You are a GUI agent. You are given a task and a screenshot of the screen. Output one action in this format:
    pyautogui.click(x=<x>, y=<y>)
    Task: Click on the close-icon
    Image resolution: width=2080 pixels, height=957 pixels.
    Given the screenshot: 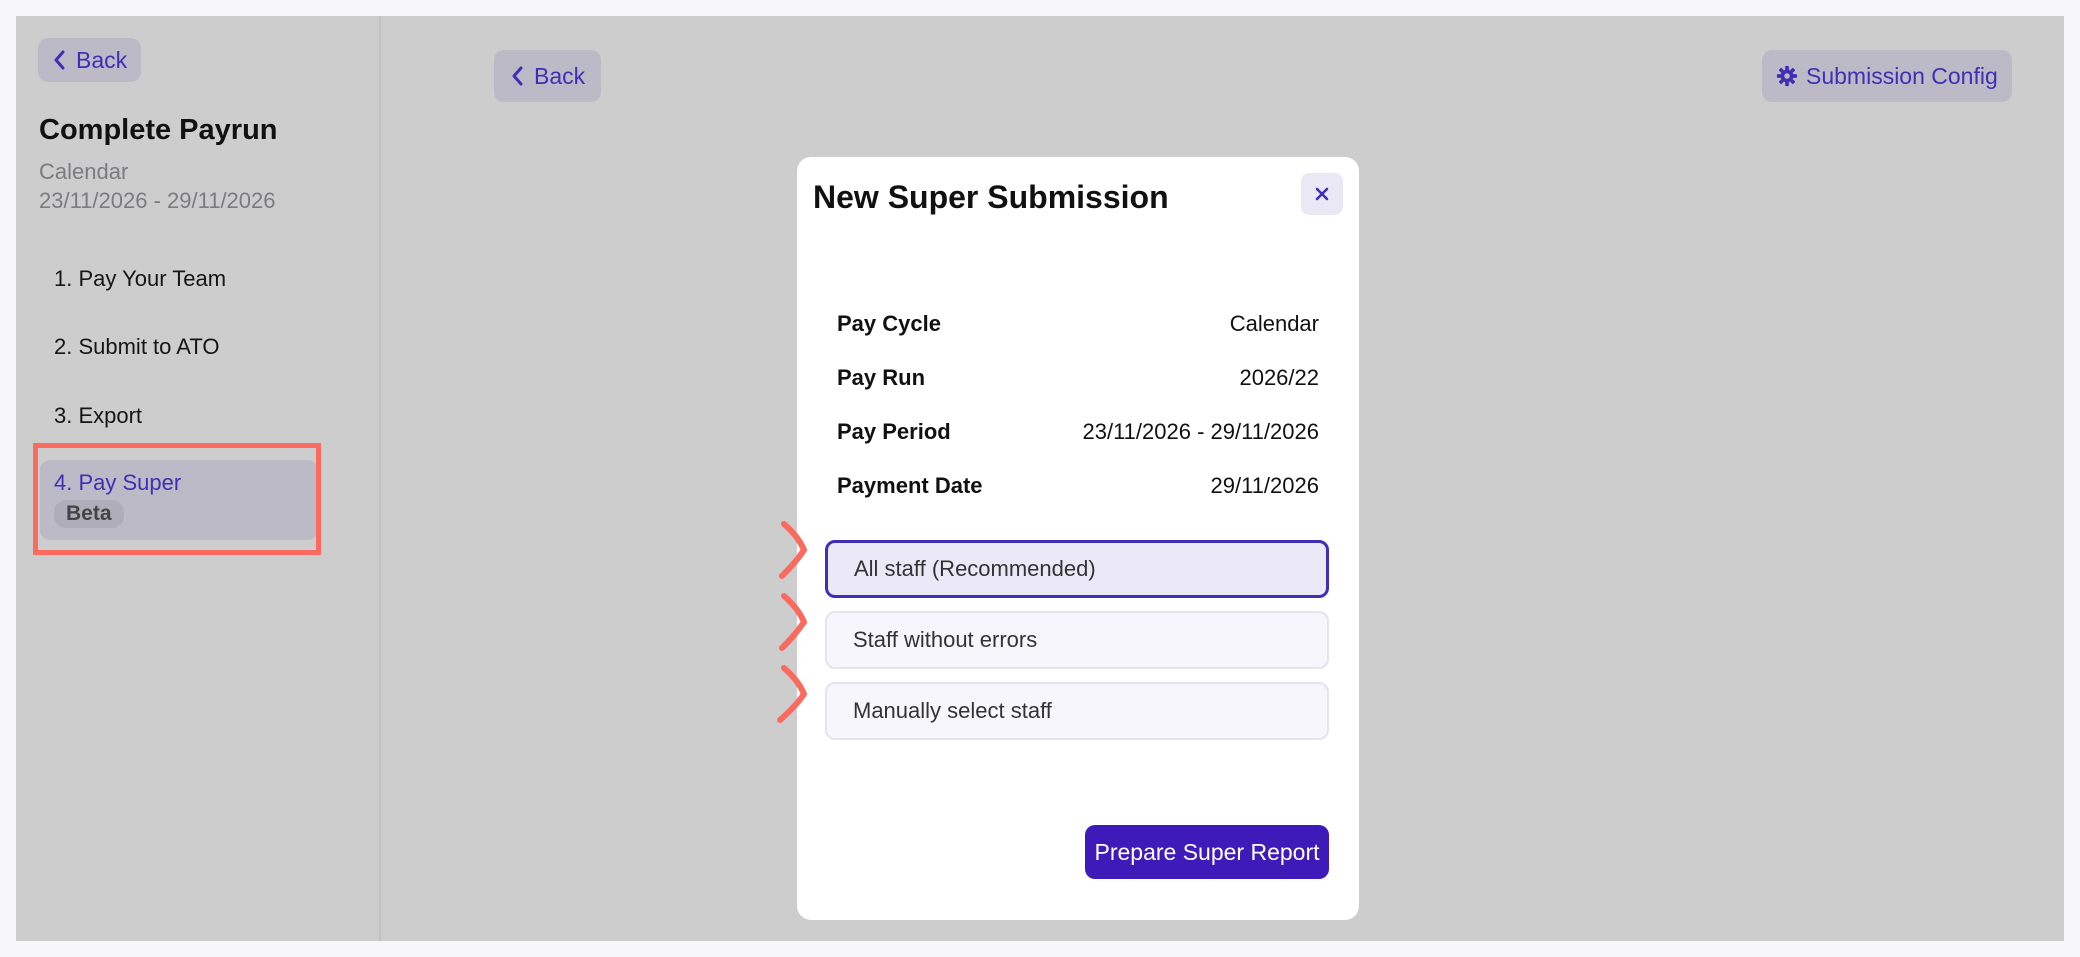 What is the action you would take?
    pyautogui.click(x=1322, y=194)
    